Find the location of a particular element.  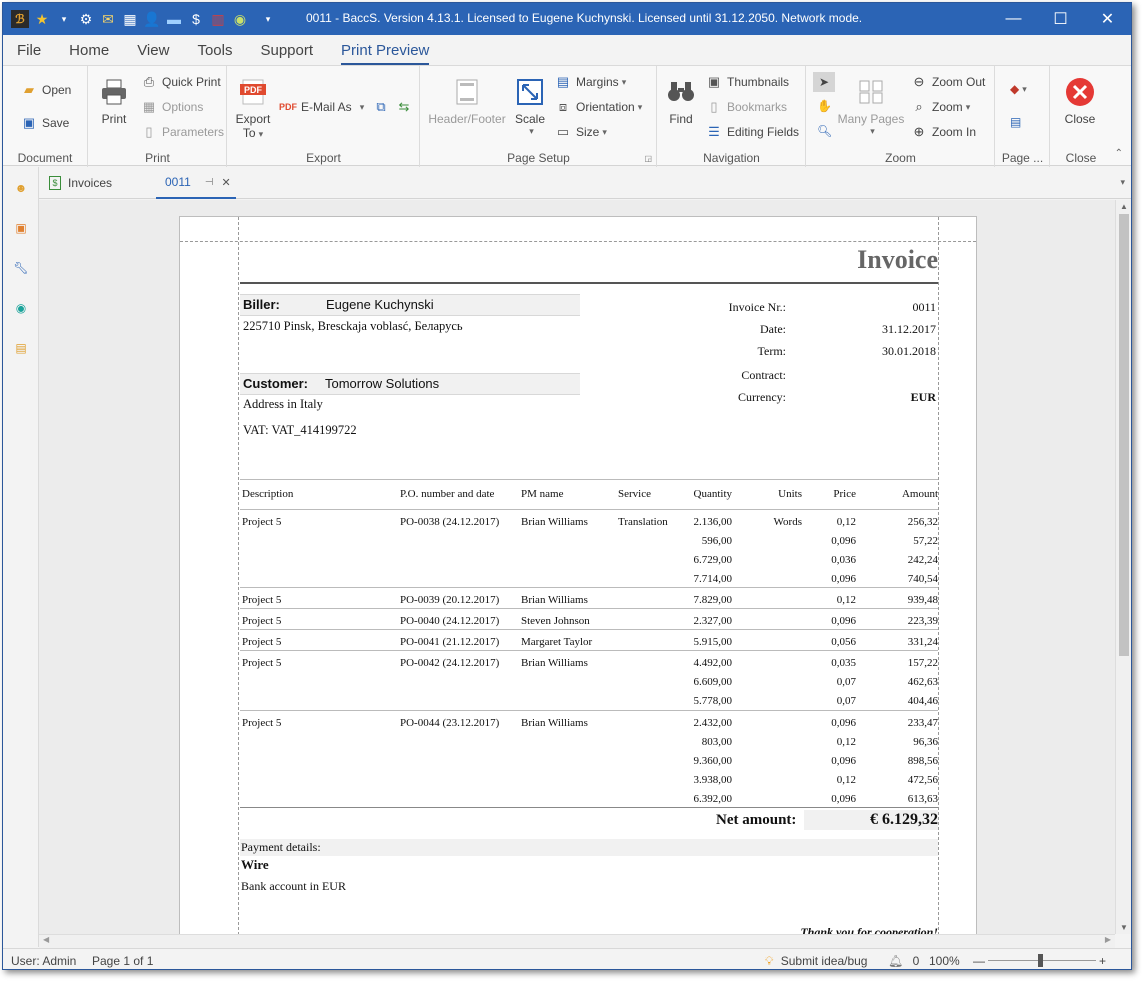

ribbon-collapse-icon: ⌃ is located at coordinates (1119, 153).